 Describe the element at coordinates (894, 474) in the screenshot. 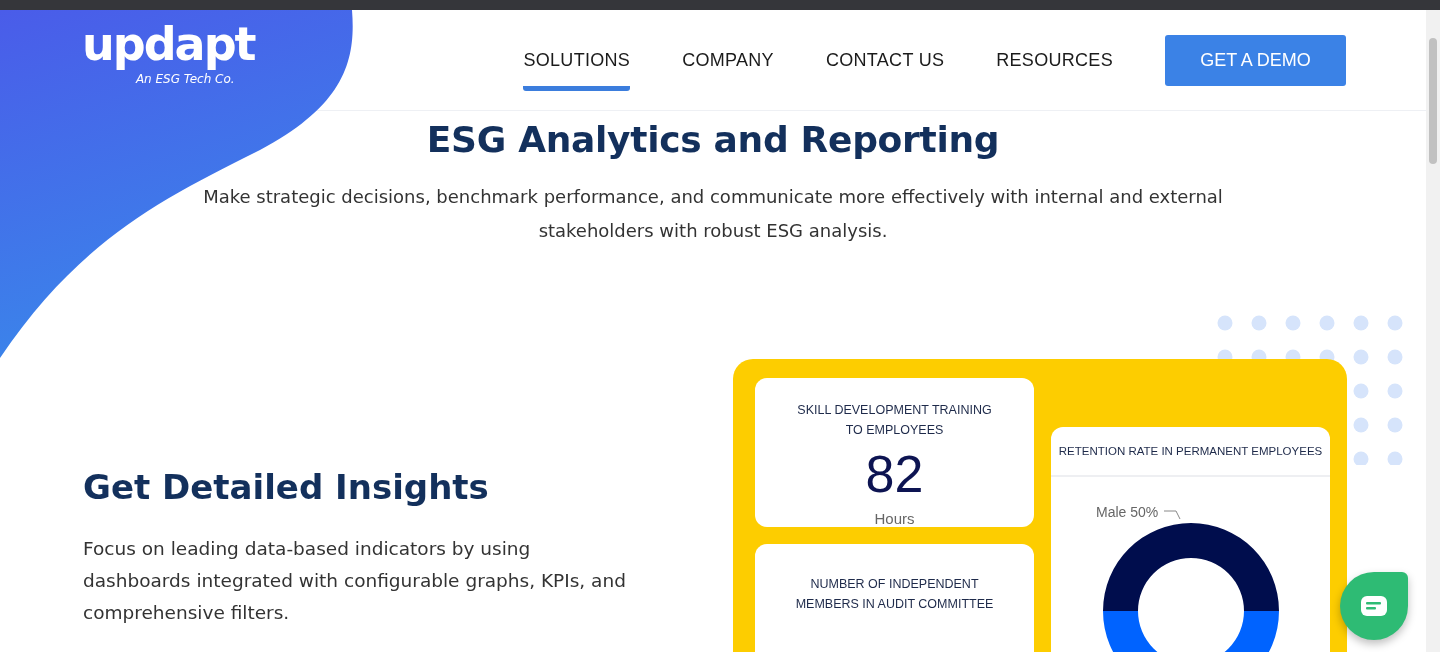

I see `kpi-value: 82` at that location.